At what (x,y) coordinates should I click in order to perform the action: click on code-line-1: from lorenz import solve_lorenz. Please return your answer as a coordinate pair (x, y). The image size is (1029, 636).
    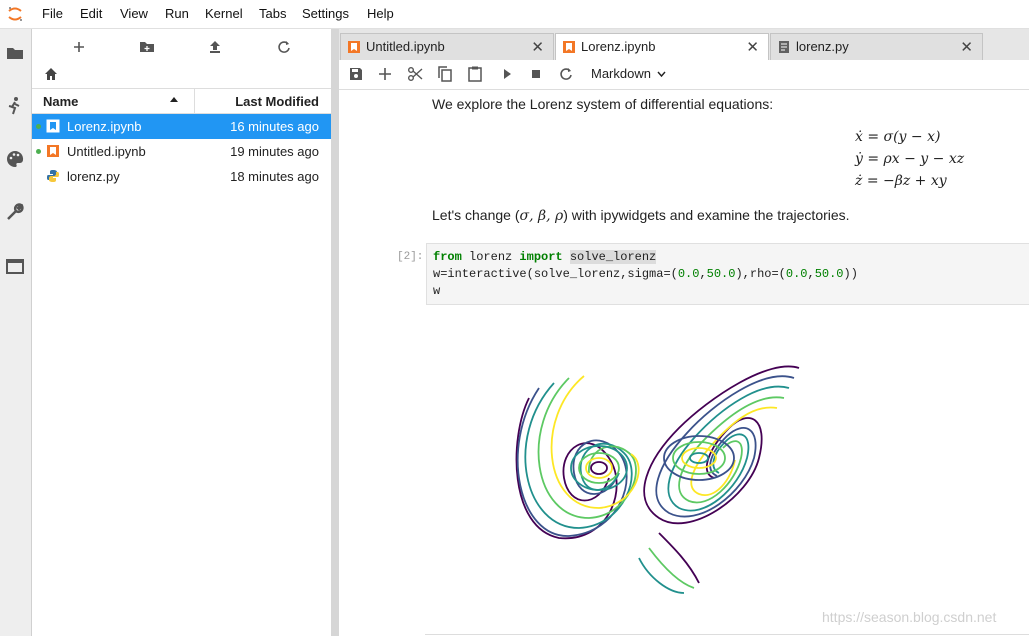
    Looking at the image, I should click on (545, 257).